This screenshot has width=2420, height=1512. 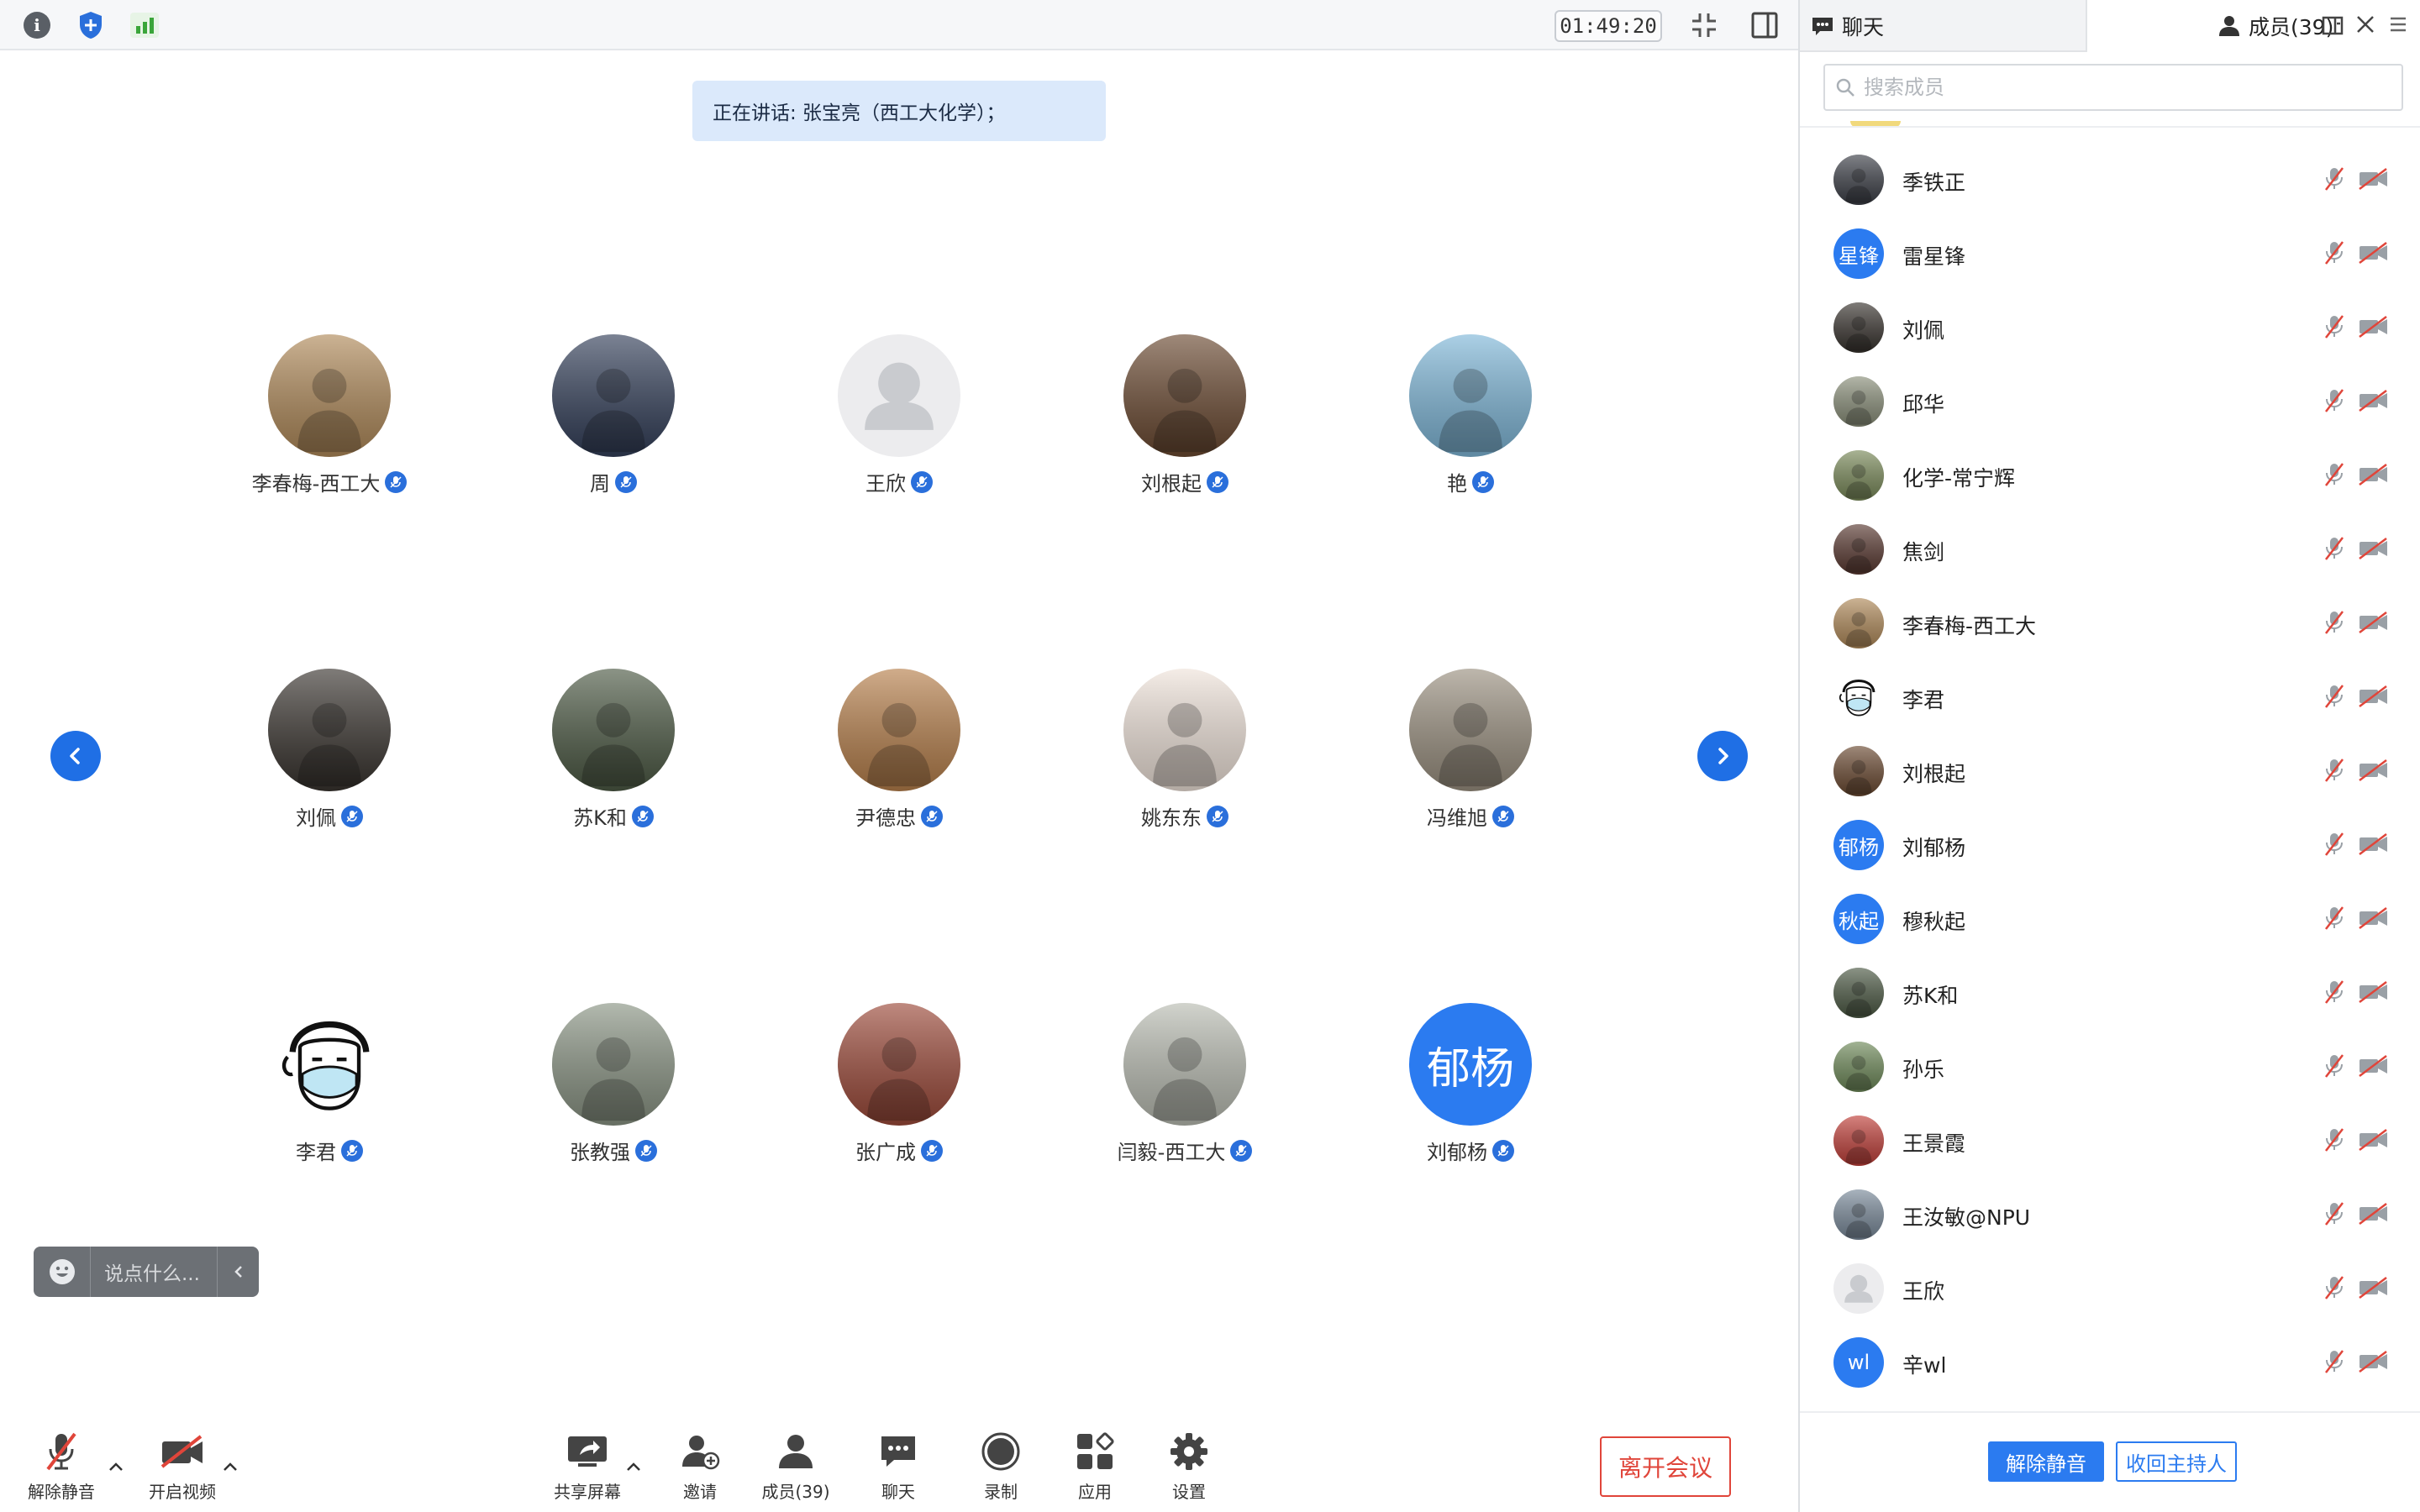 I want to click on collapse-chat-button, so click(x=238, y=1272).